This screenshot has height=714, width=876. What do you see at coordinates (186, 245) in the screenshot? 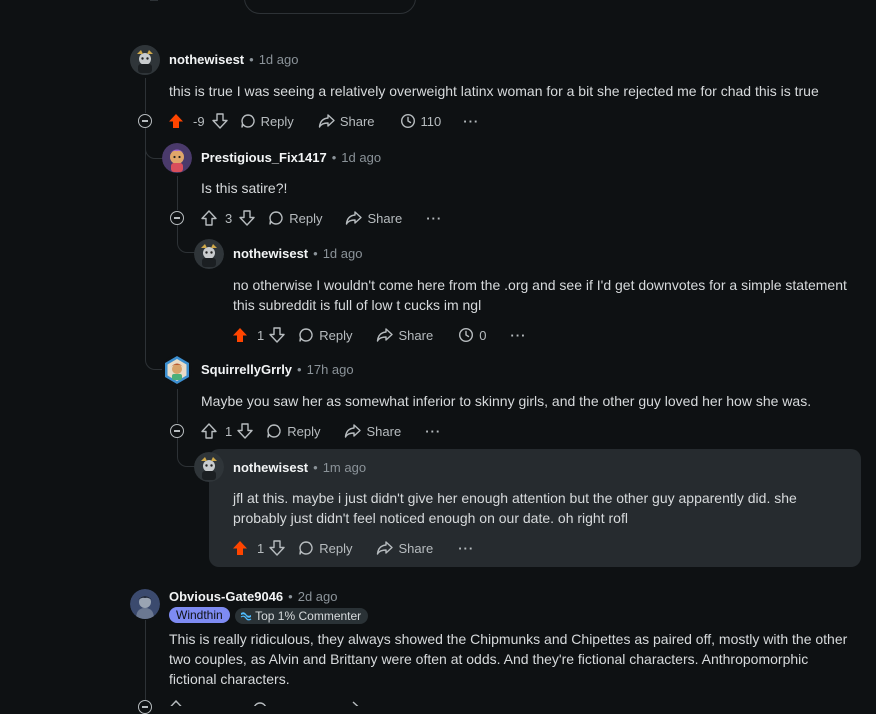
I see `thread-branch` at bounding box center [186, 245].